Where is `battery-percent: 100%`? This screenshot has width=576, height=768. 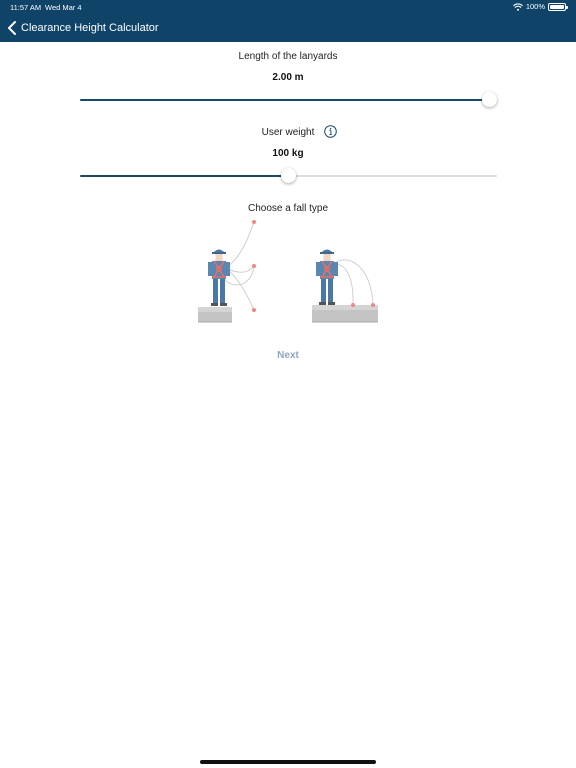 battery-percent: 100% is located at coordinates (535, 6).